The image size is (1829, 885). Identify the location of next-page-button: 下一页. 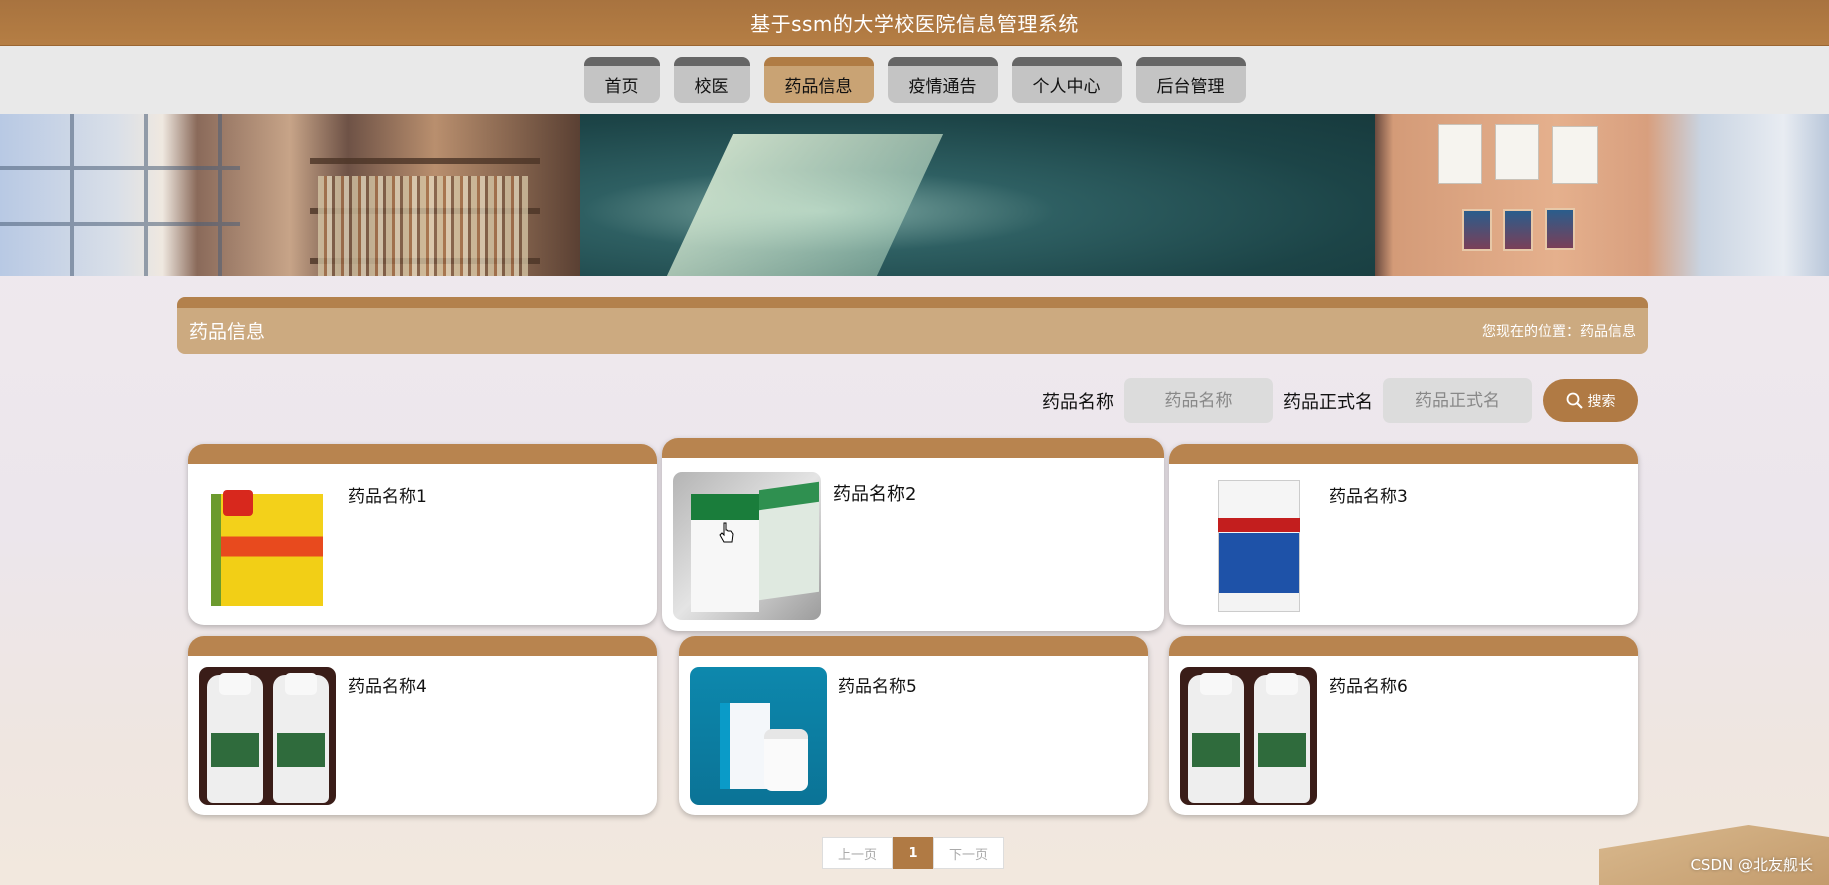
(968, 853).